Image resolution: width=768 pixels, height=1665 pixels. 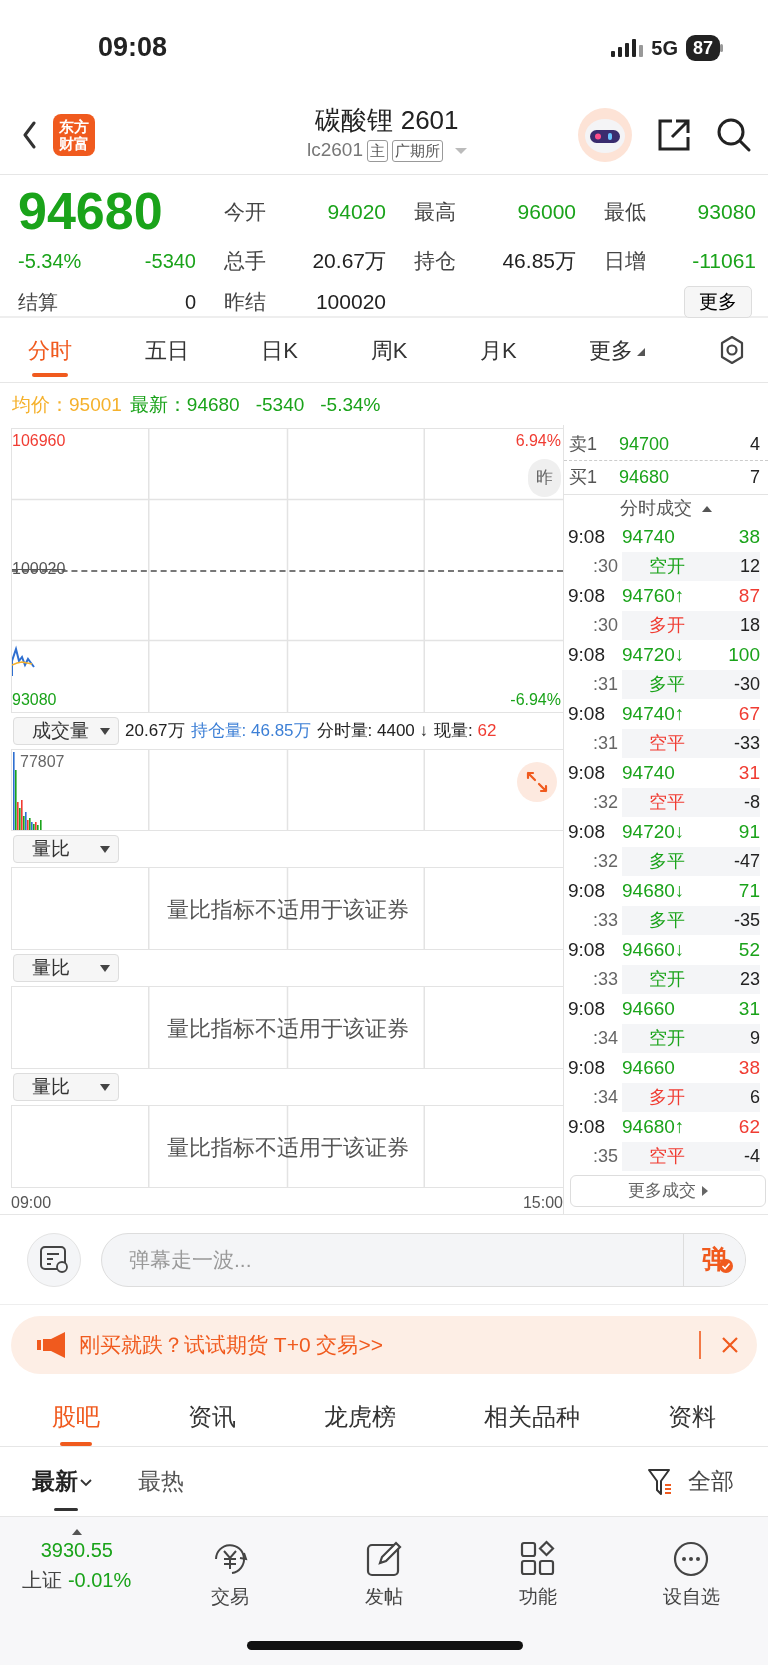 What do you see at coordinates (51, 1345) in the screenshot?
I see `megaphone-icon` at bounding box center [51, 1345].